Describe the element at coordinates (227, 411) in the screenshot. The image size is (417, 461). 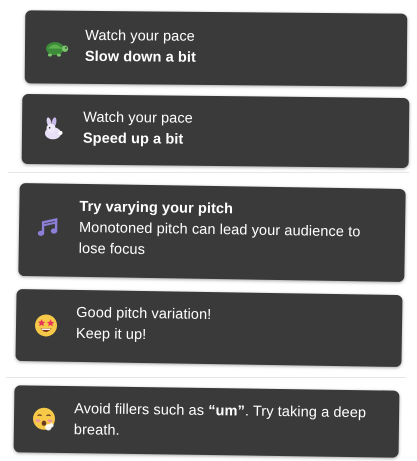
I see `filler-word: “um”` at that location.